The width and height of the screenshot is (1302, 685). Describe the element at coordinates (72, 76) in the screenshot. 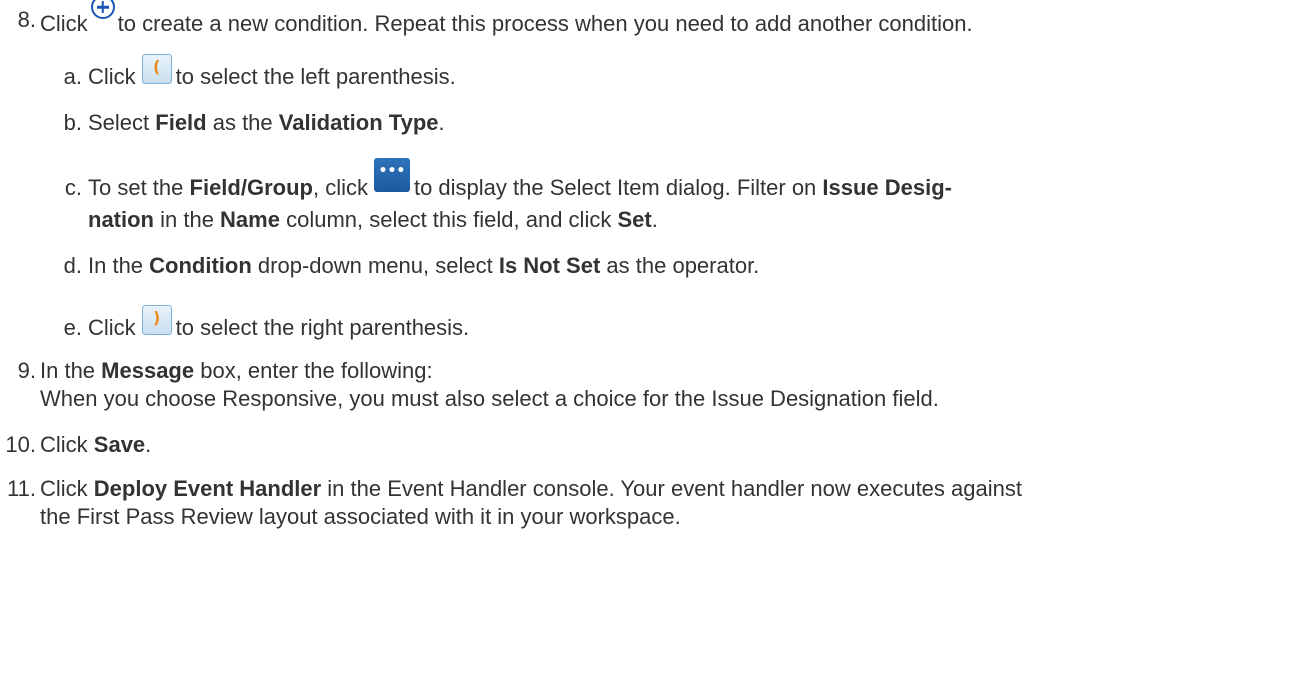

I see `step-number: a.` at that location.